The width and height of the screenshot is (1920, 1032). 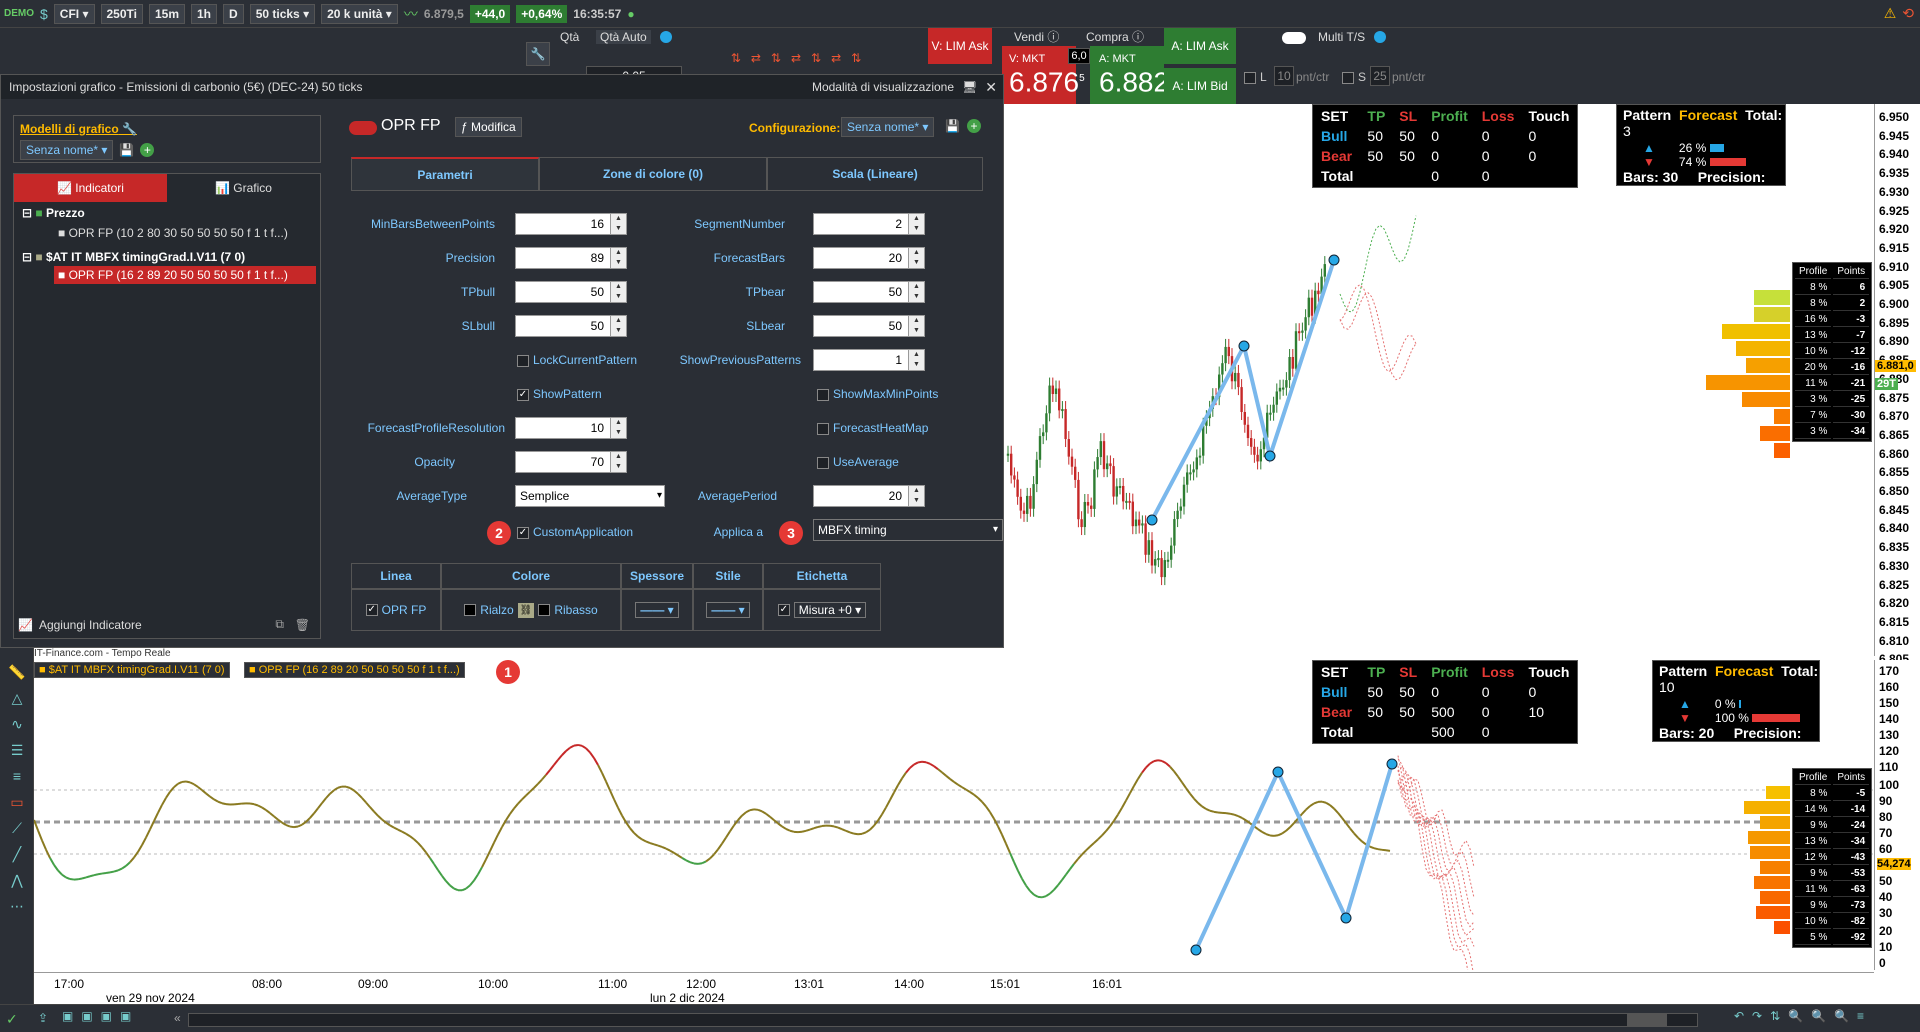 I want to click on fpr-input: 10 ▲ ▼, so click(x=571, y=428).